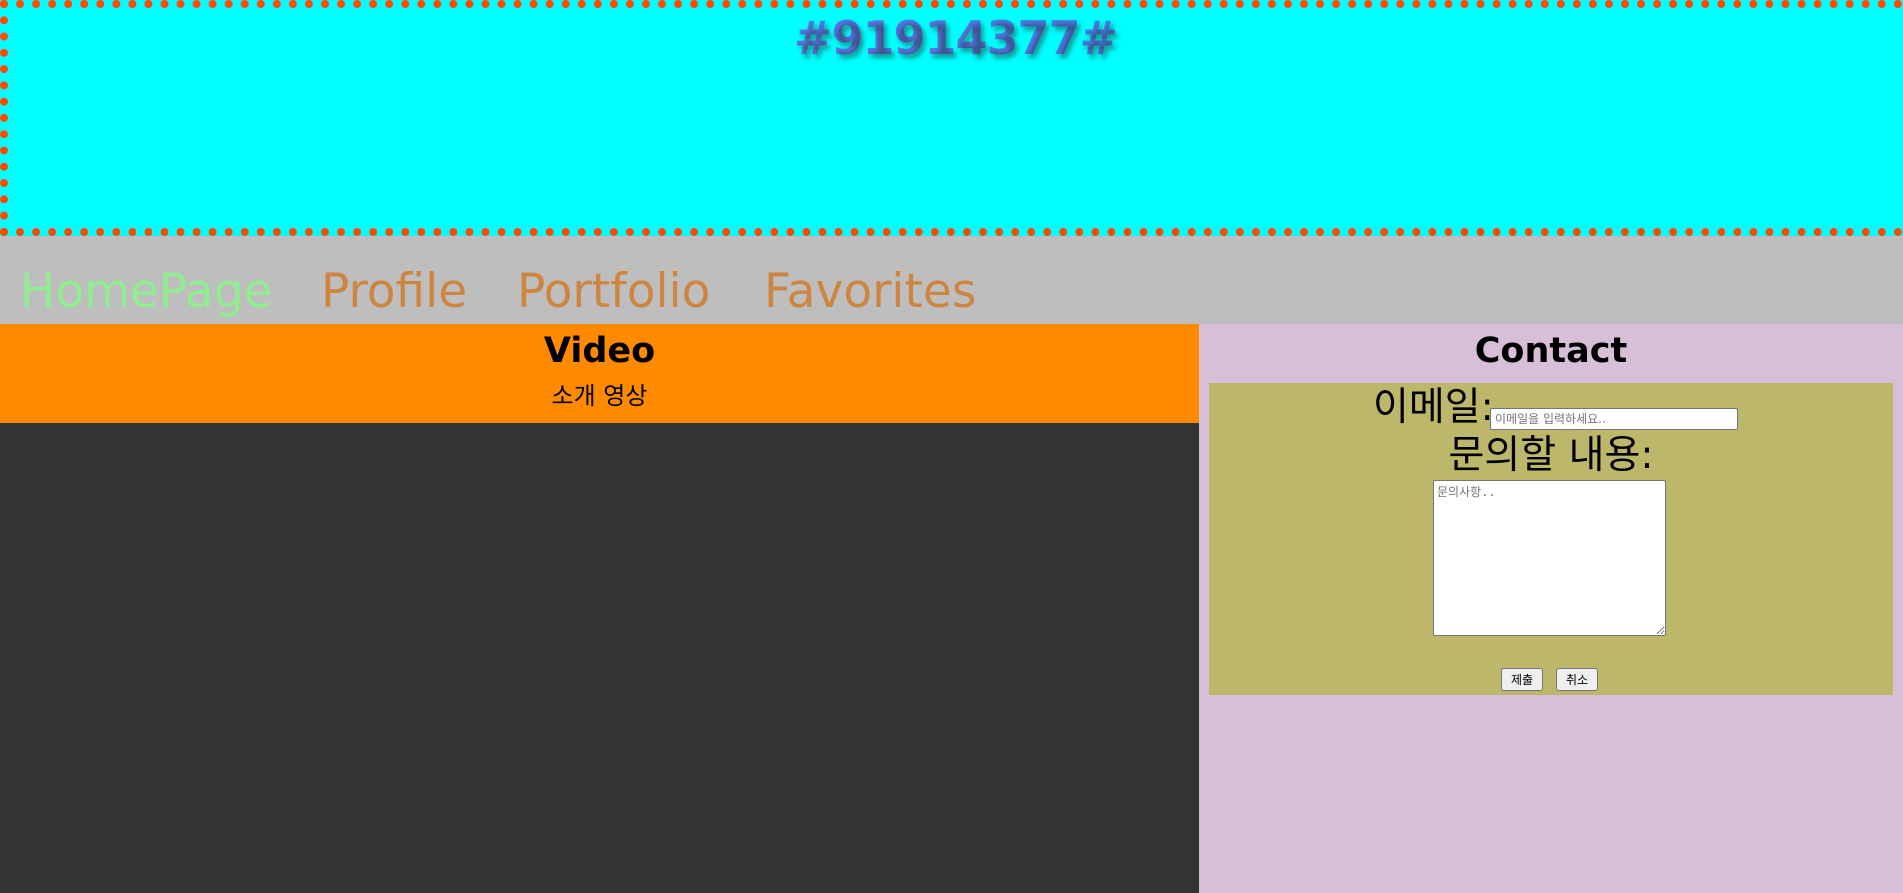 This screenshot has width=1903, height=893. What do you see at coordinates (1522, 679) in the screenshot?
I see `submit-button: 제출` at bounding box center [1522, 679].